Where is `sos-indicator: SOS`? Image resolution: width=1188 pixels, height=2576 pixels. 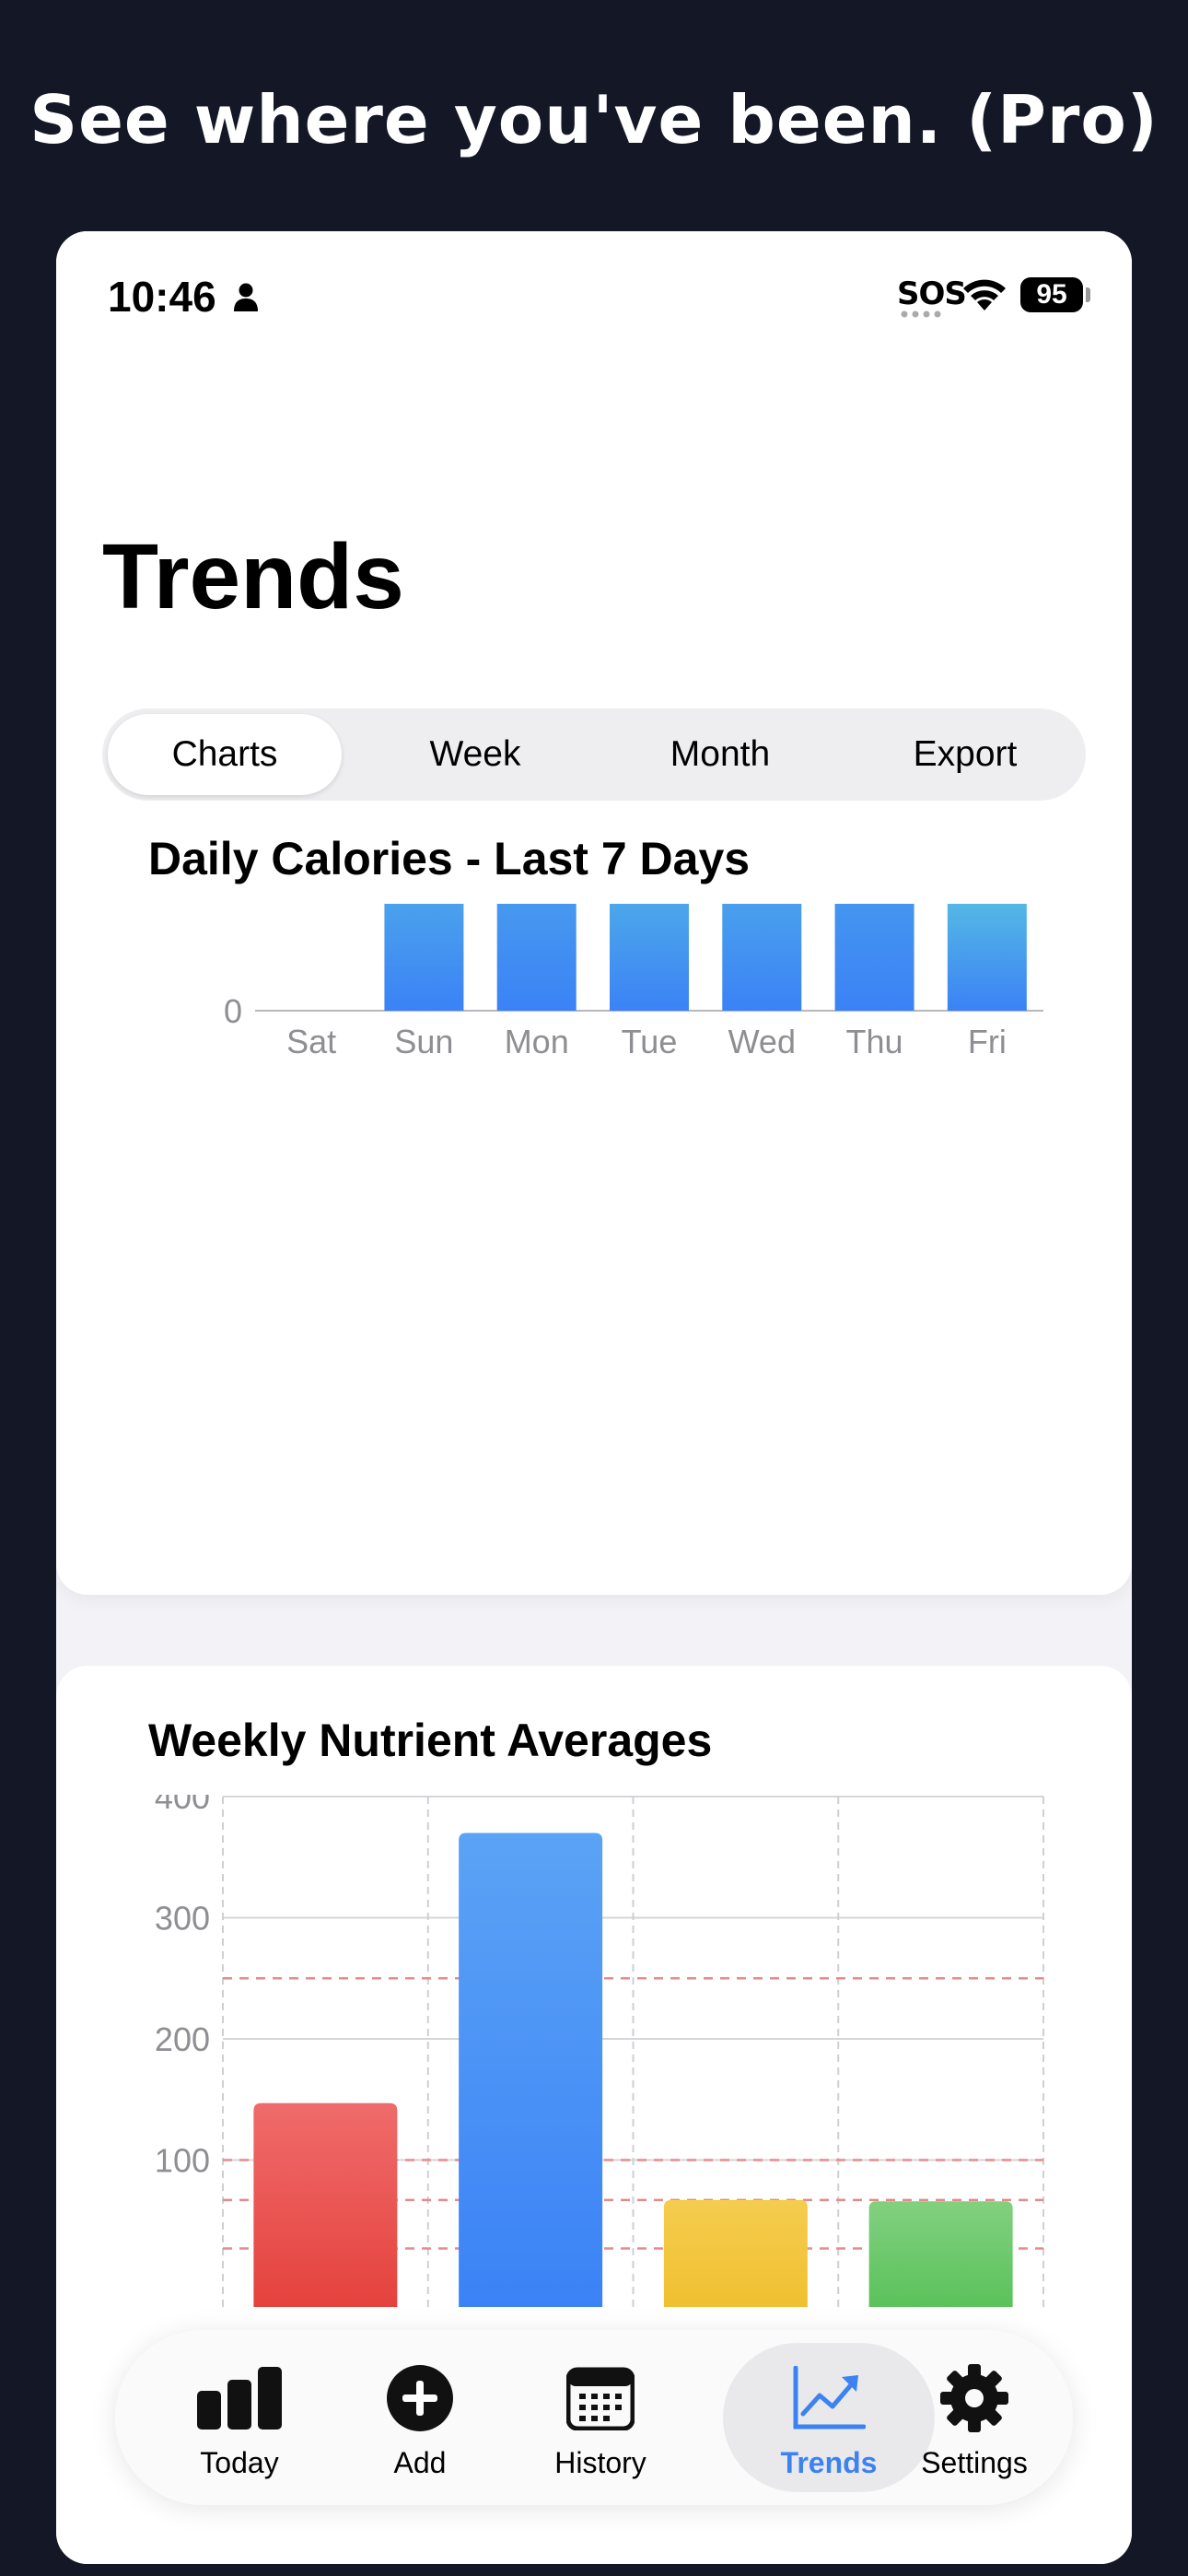
sos-indicator: SOS is located at coordinates (932, 293).